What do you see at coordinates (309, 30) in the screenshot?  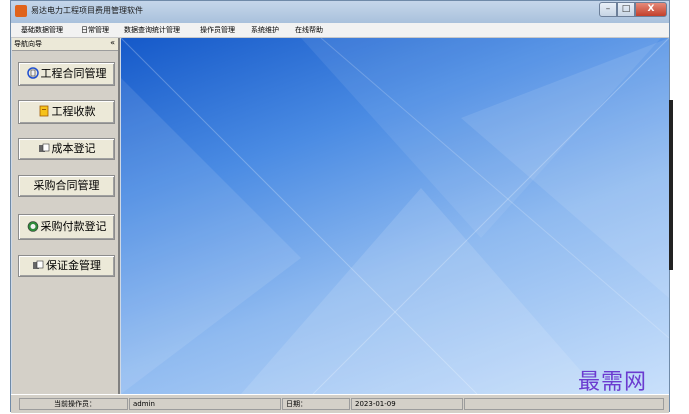 I see `menu-help: 在线帮助` at bounding box center [309, 30].